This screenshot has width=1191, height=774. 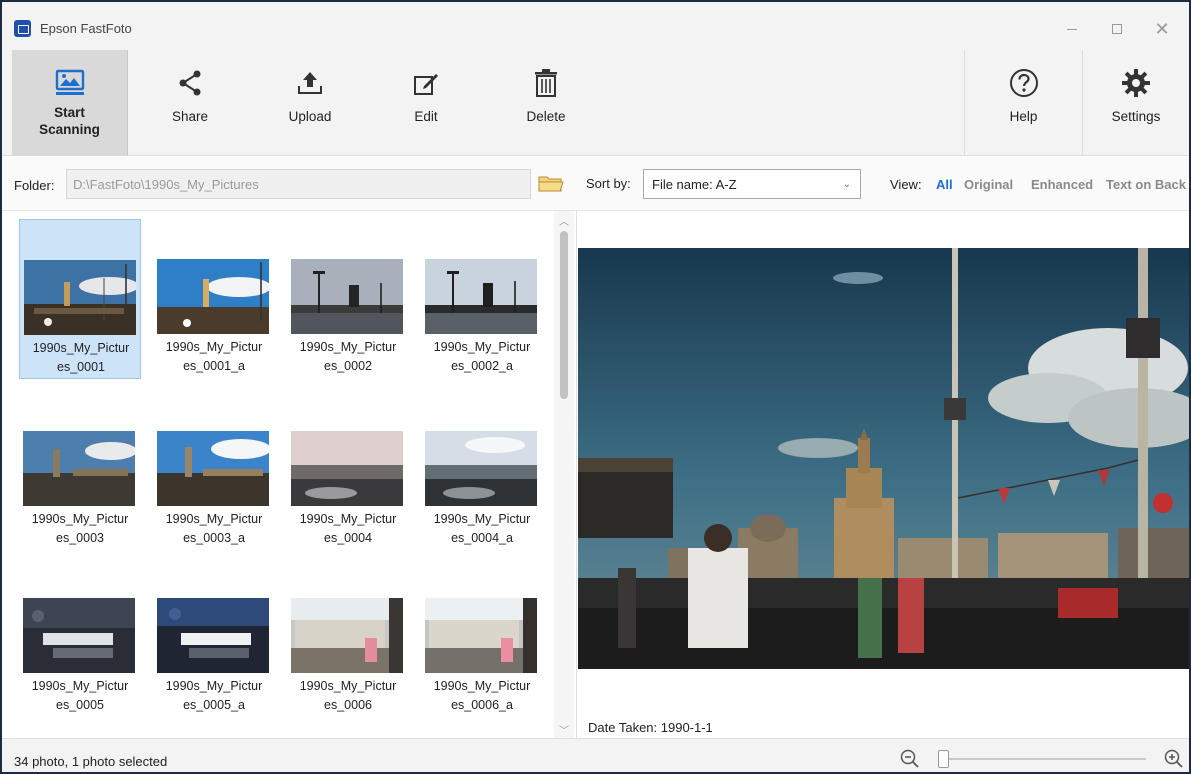 I want to click on sort-value: File name: A-Z, so click(x=694, y=184).